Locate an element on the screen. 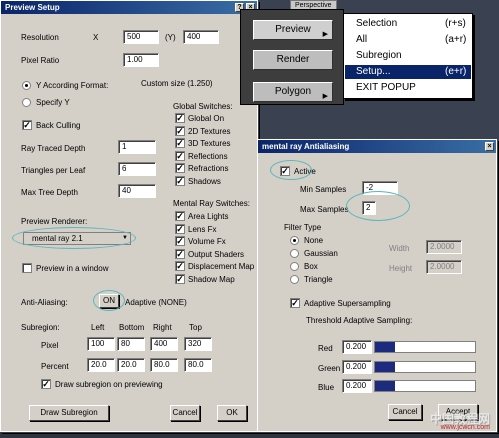 Image resolution: width=499 pixels, height=438 pixels. popup-item-label: Selection is located at coordinates (377, 23).